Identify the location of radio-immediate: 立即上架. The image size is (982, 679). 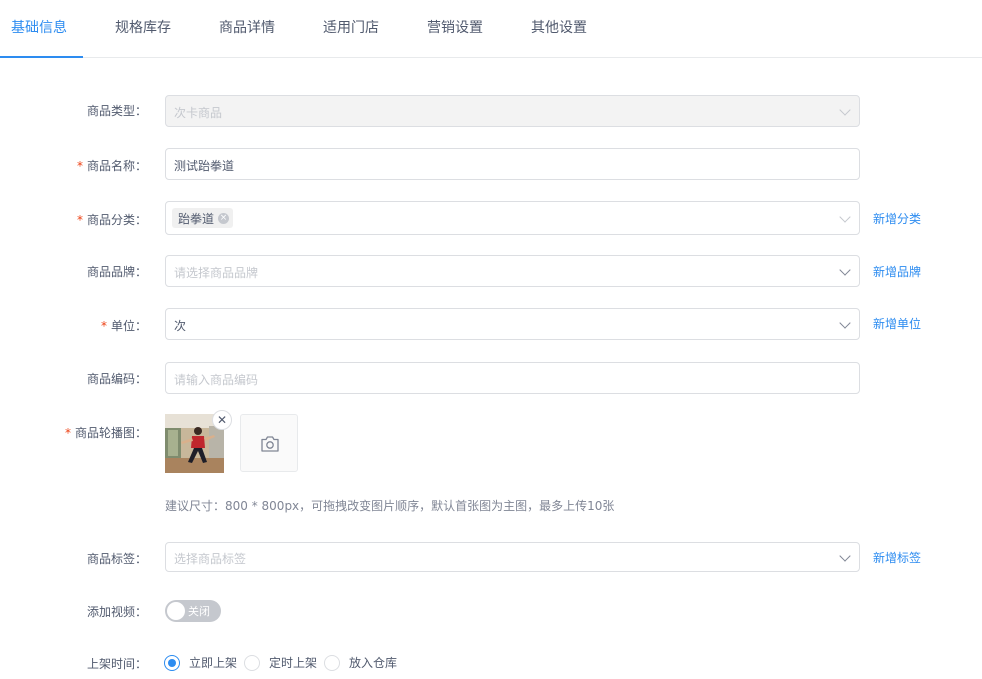
(200, 662).